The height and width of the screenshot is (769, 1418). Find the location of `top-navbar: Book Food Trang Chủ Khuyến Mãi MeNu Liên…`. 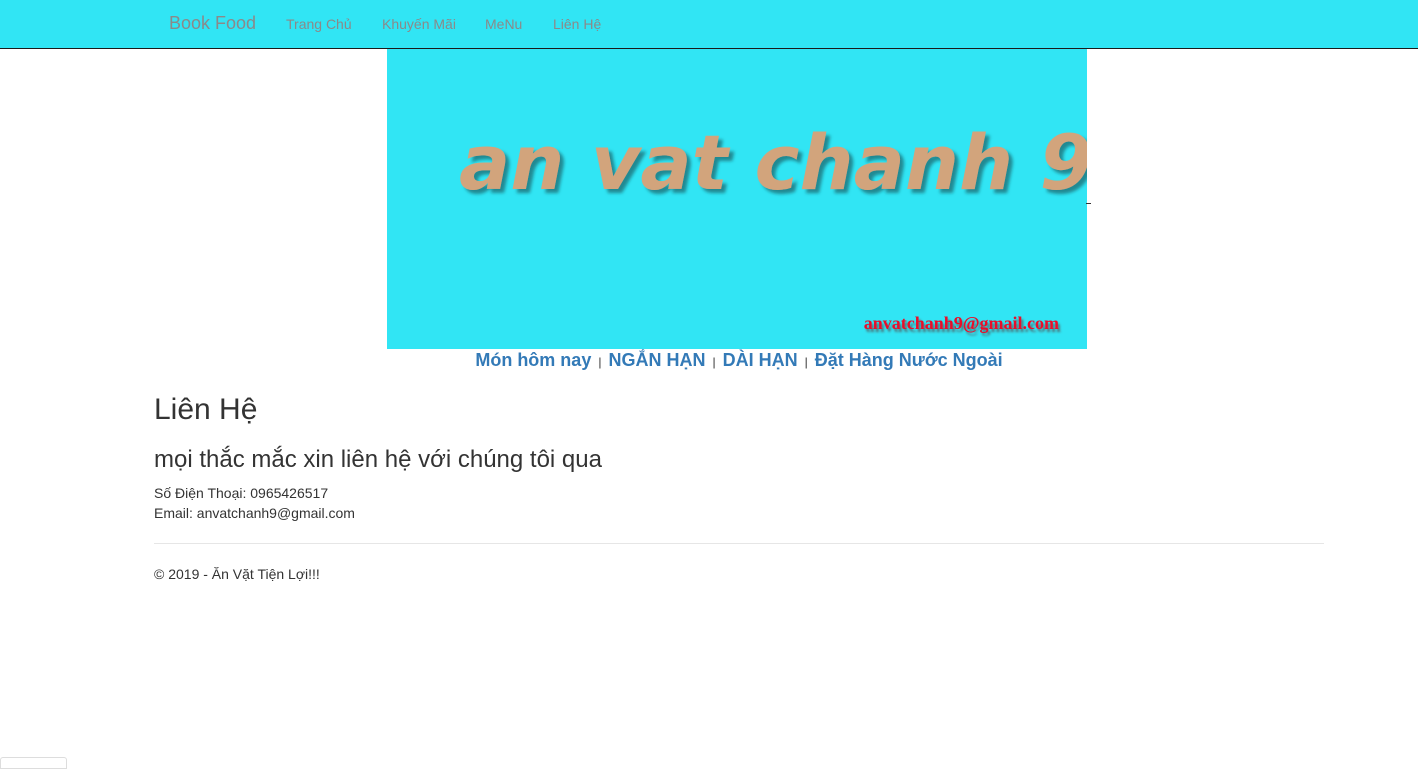

top-navbar: Book Food Trang Chủ Khuyến Mãi MeNu Liên… is located at coordinates (709, 24).